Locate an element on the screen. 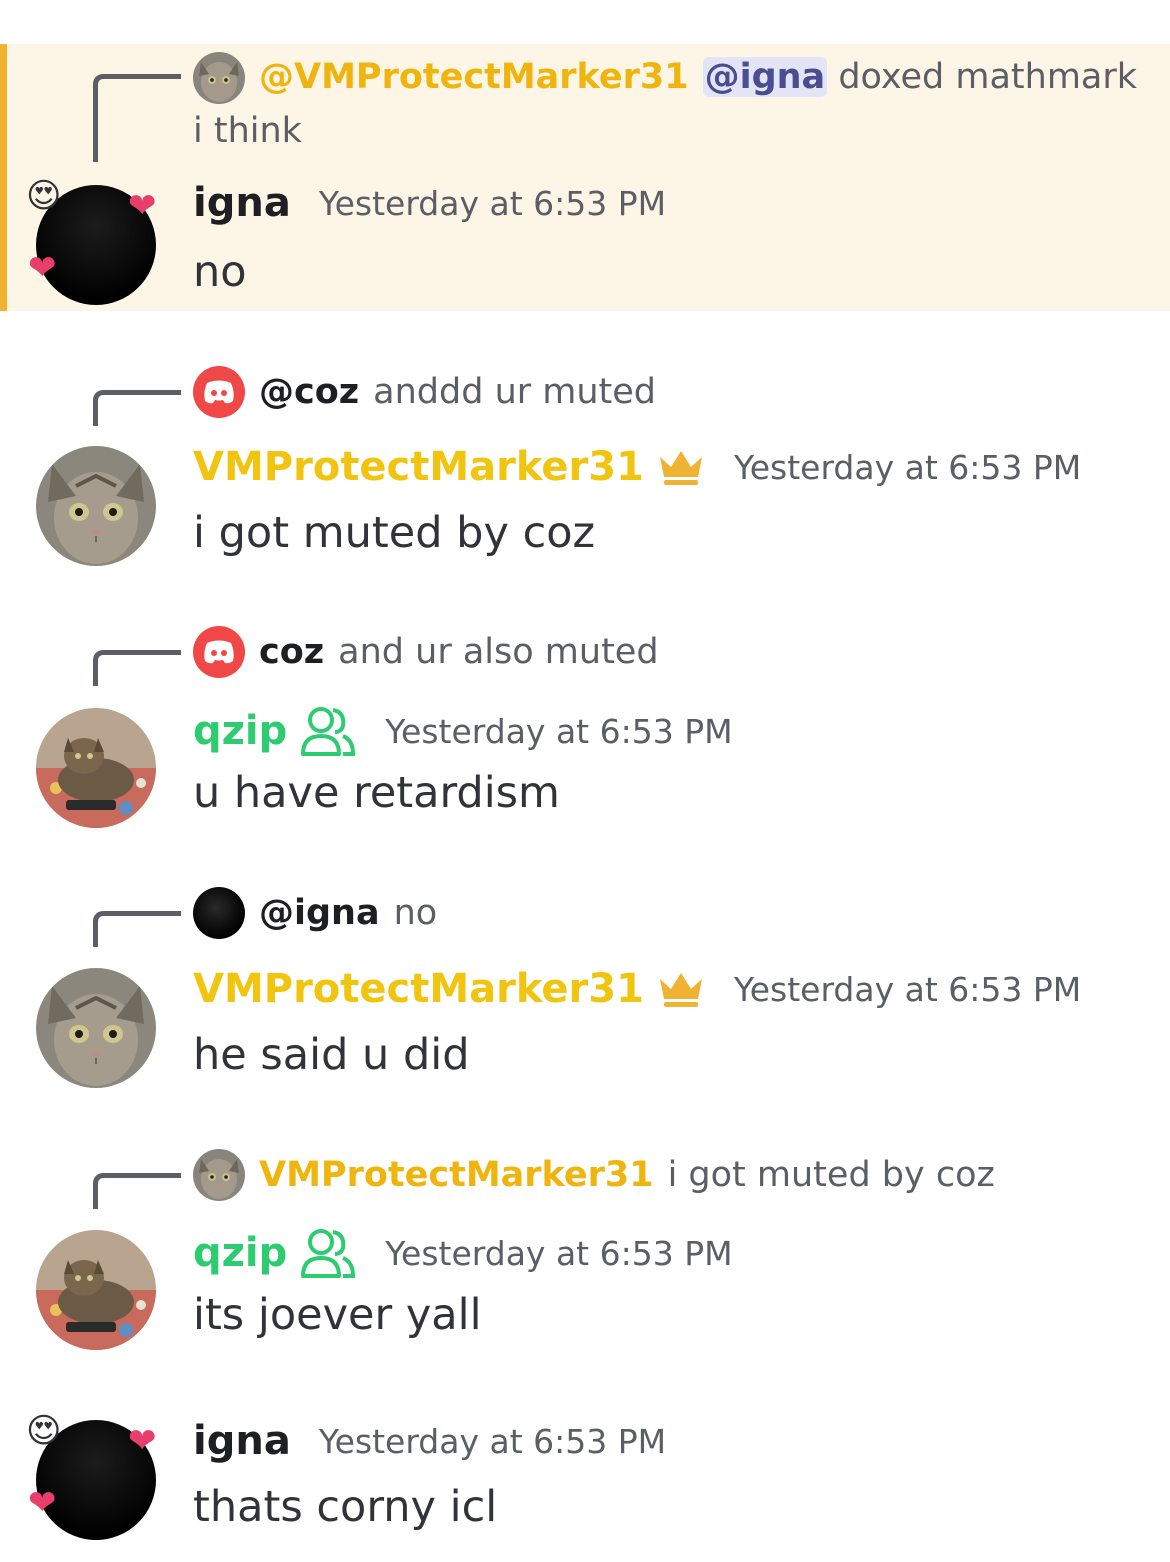 Image resolution: width=1170 pixels, height=1562 pixels. reply-preview: @igna no is located at coordinates (315, 913).